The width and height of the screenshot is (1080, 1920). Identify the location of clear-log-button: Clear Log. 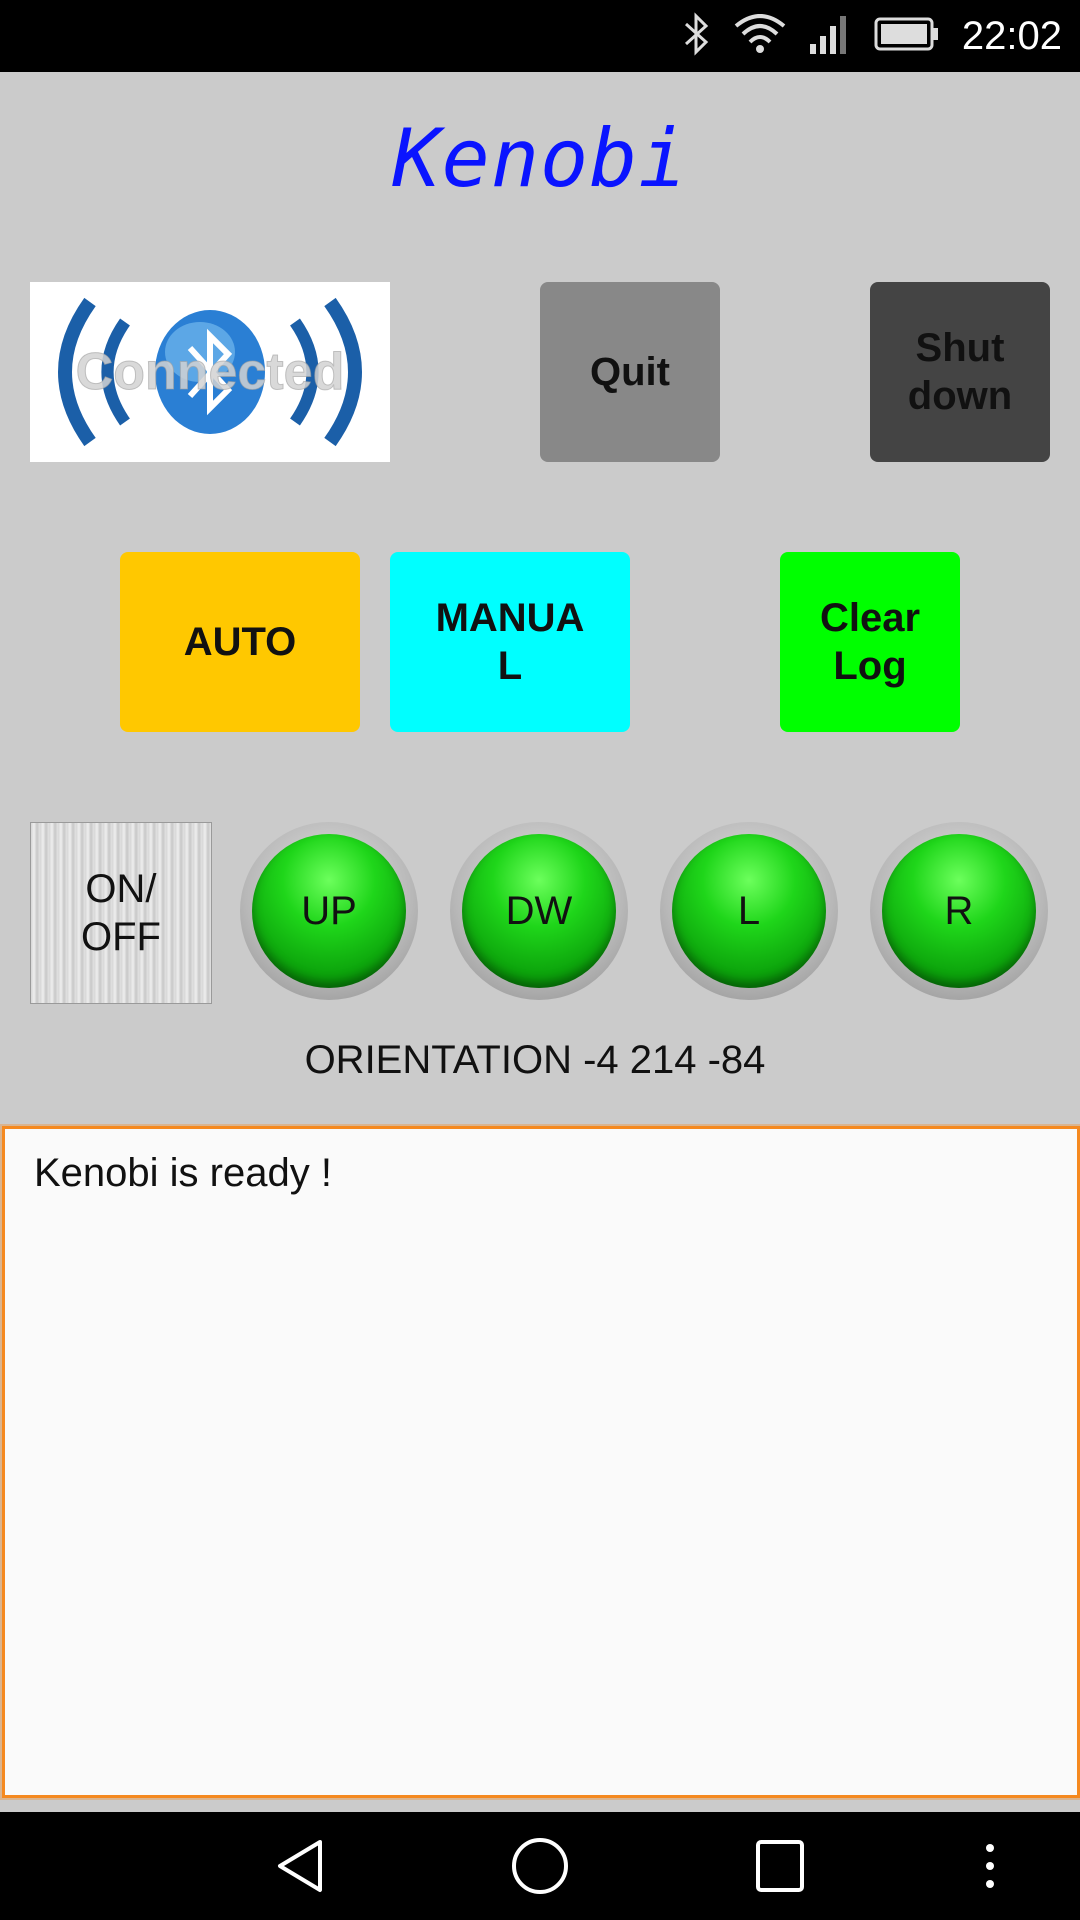
(870, 642).